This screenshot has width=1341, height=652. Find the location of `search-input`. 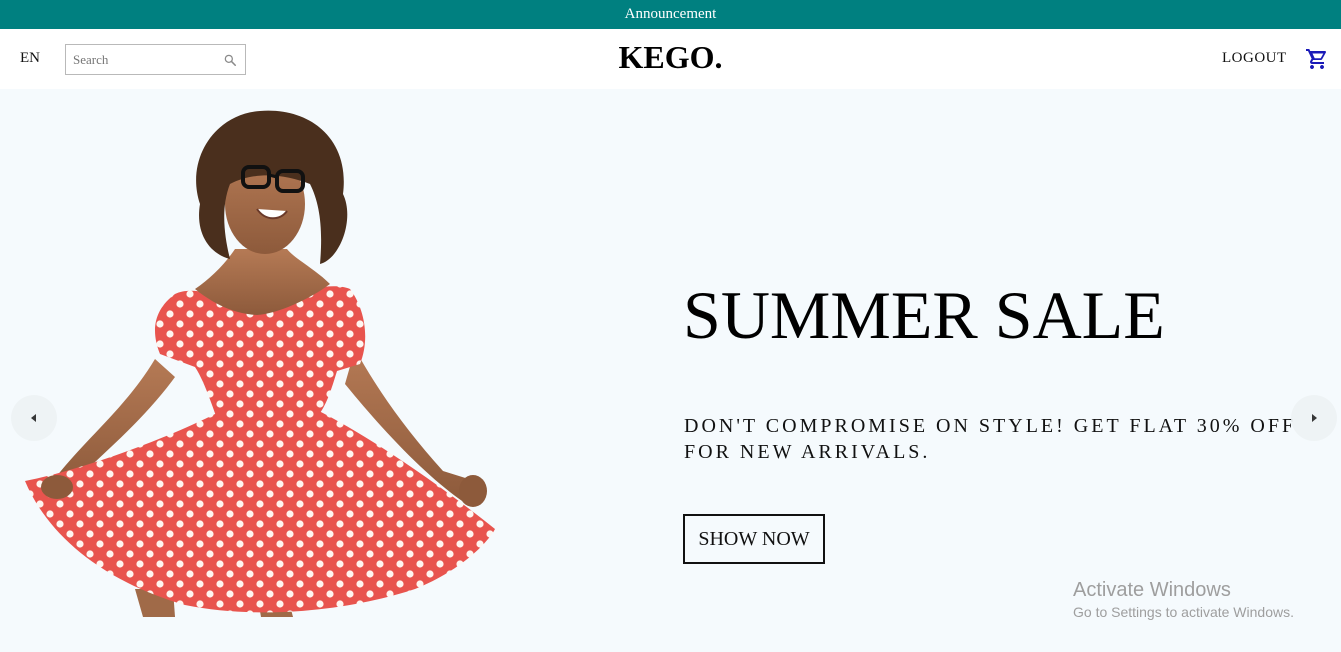

search-input is located at coordinates (141, 59).